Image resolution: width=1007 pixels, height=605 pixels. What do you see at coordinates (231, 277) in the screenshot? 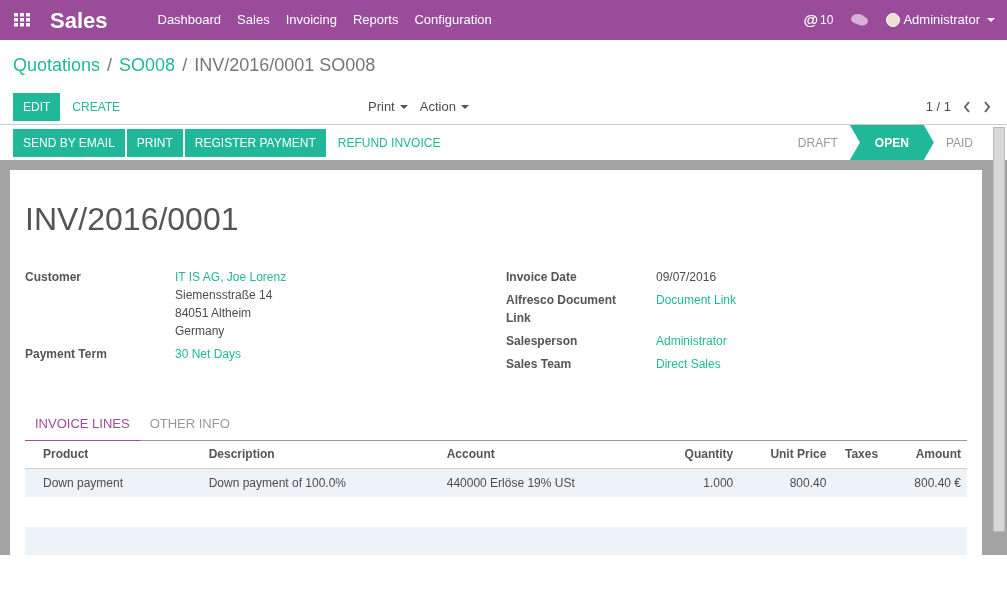
I see `field-link: IT IS AG, Joe Lorenz` at bounding box center [231, 277].